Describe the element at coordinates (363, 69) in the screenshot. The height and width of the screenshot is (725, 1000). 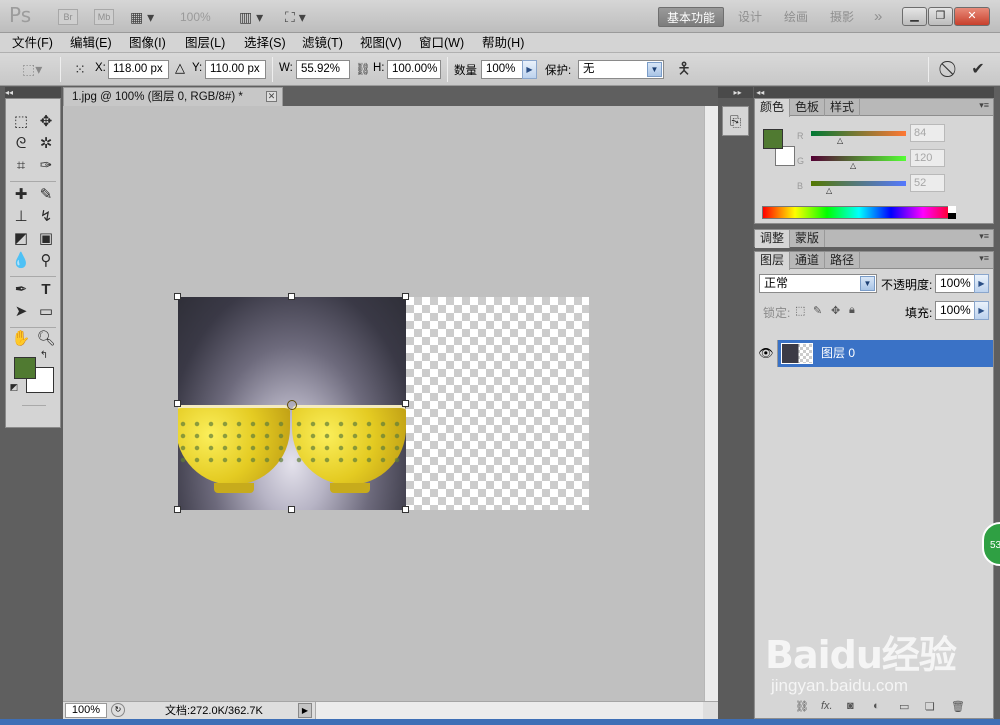
I see `link-proportions-icon: ⛓` at that location.